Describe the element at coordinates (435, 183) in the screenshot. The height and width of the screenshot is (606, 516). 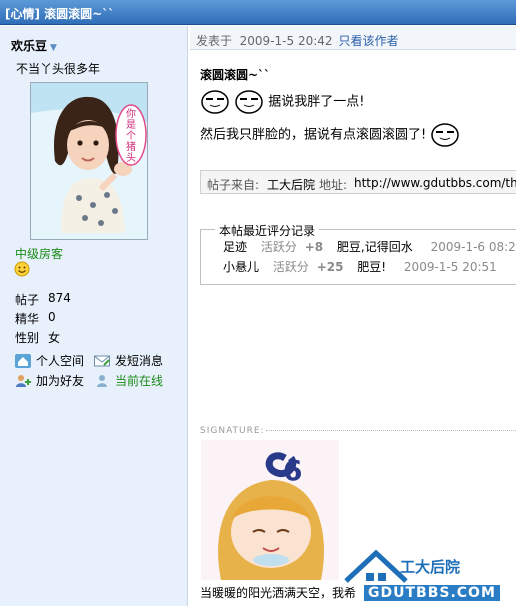
I see `source-url-link: http://www.gdutbbs.com/threa` at that location.